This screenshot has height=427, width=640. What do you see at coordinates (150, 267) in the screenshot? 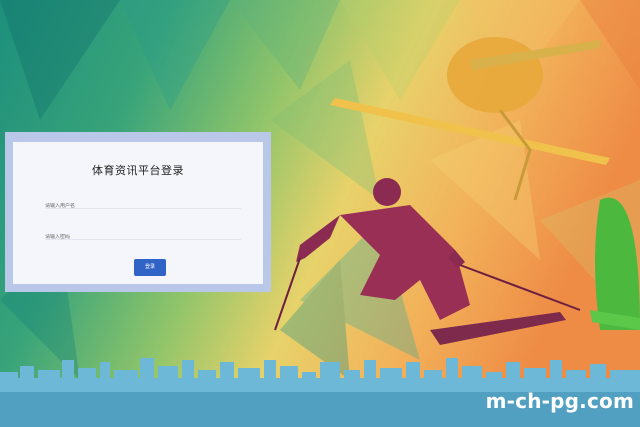
I see `login-button: 登录` at bounding box center [150, 267].